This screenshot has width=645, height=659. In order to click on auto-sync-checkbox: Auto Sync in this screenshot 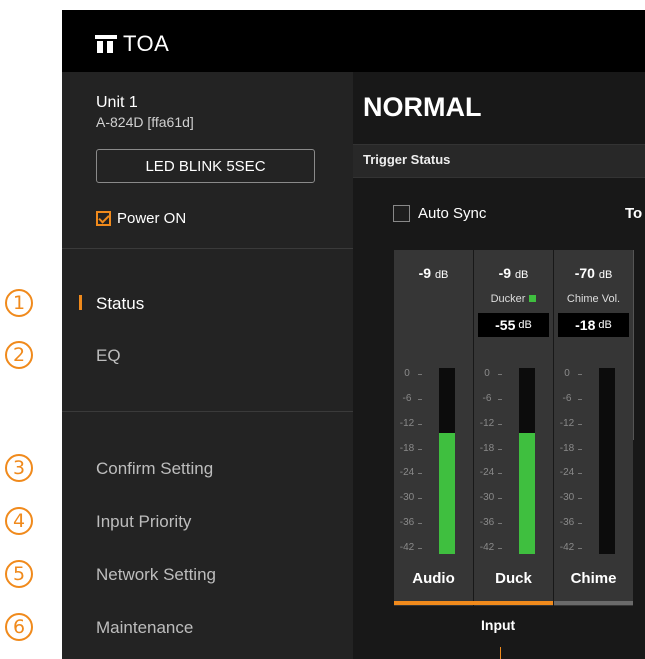, I will do `click(439, 213)`.